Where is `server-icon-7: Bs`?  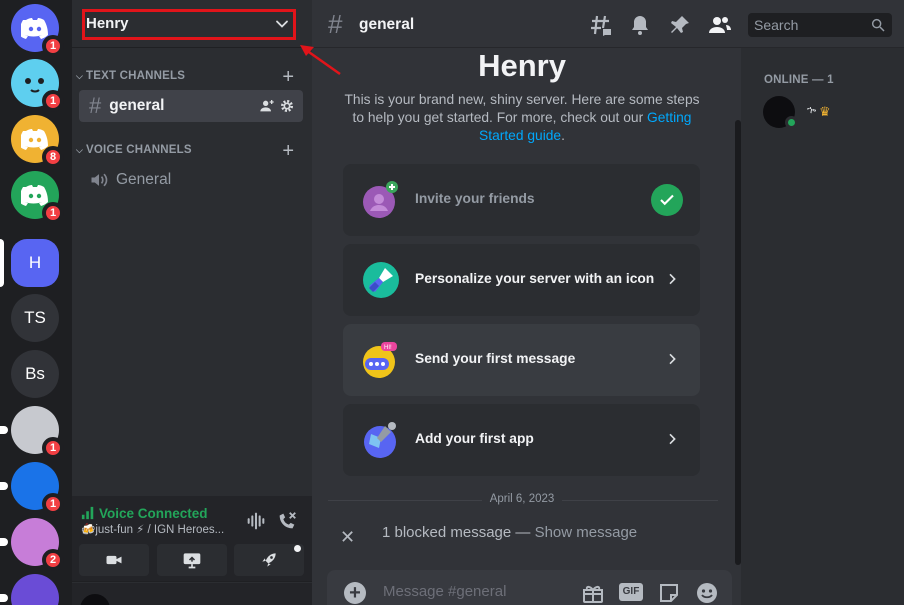 server-icon-7: Bs is located at coordinates (35, 374).